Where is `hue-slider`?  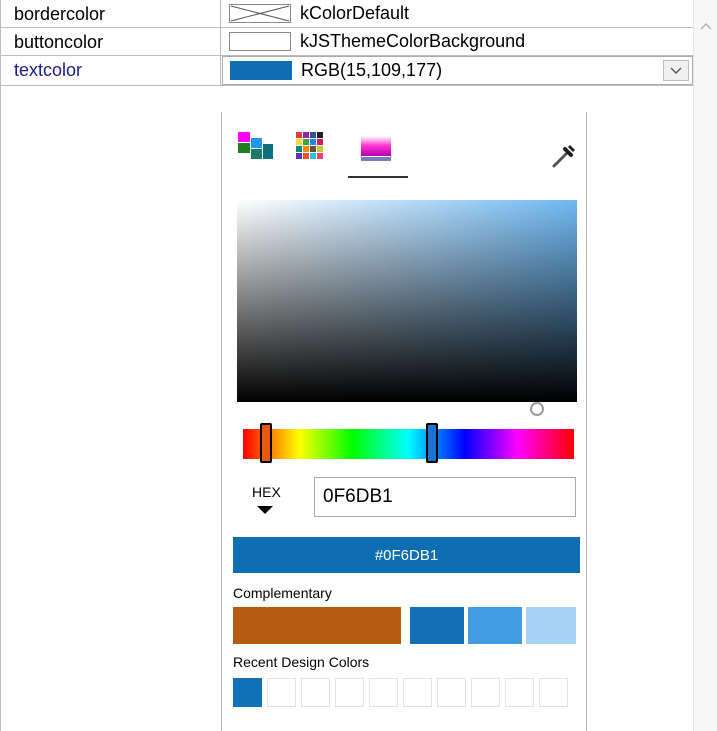 hue-slider is located at coordinates (408, 443).